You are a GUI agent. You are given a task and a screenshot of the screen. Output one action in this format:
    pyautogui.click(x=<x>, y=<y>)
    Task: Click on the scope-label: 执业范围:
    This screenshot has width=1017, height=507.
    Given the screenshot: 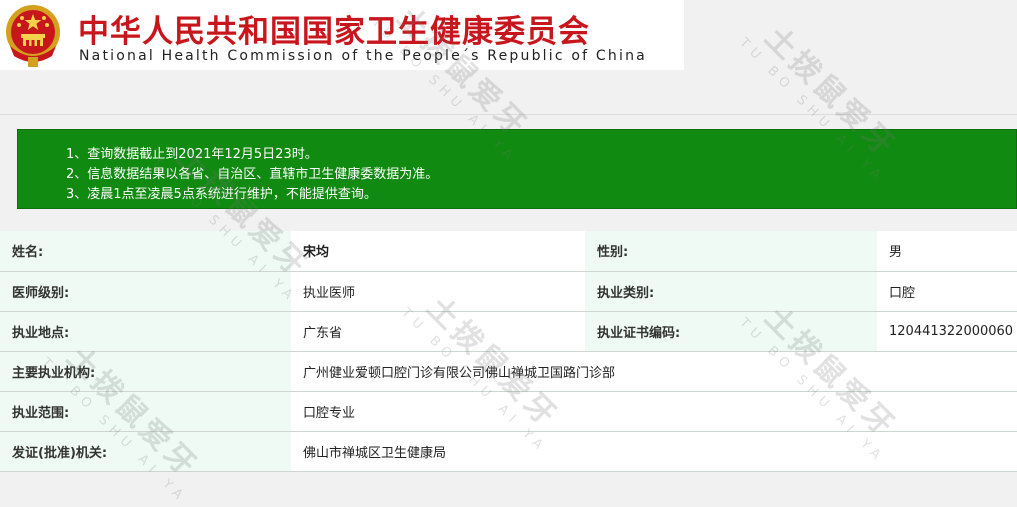 What is the action you would take?
    pyautogui.click(x=145, y=411)
    